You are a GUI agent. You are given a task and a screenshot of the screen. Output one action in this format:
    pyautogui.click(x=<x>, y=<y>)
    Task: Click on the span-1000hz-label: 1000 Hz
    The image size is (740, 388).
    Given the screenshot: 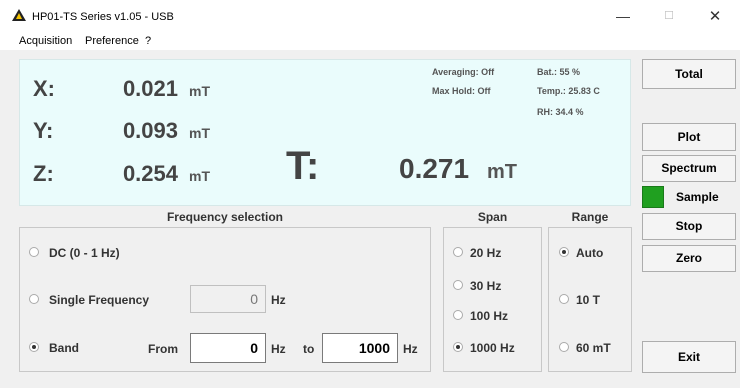 What is the action you would take?
    pyautogui.click(x=492, y=348)
    